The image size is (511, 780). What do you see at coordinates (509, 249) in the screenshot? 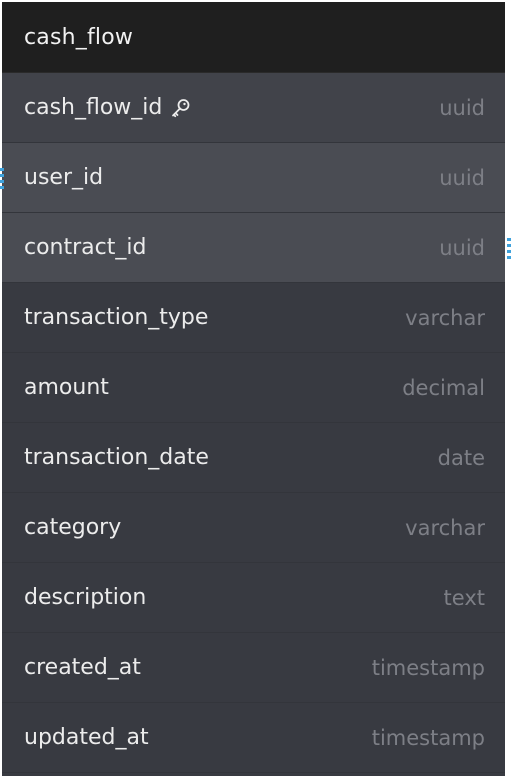
I see `relation-connector-right` at bounding box center [509, 249].